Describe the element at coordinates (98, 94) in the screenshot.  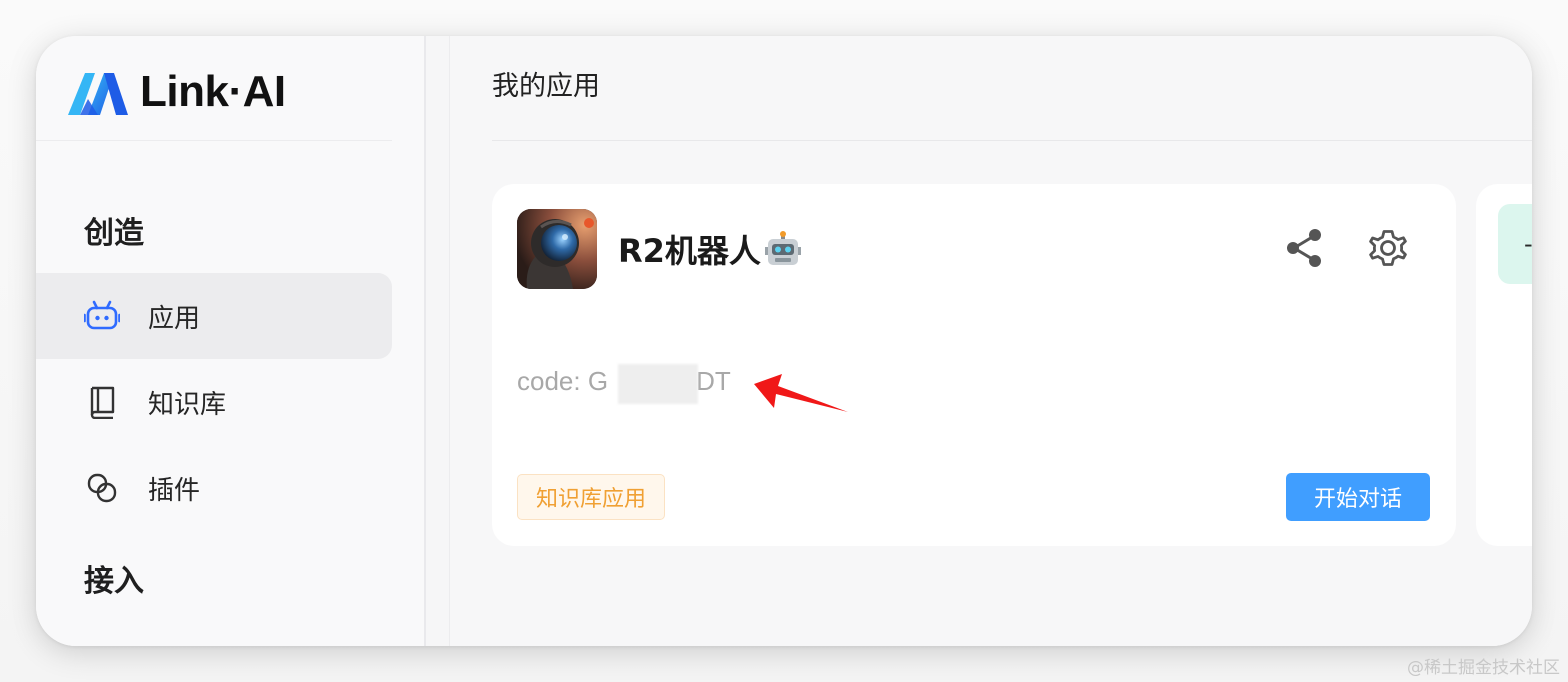
I see `link-ai-logo-icon` at that location.